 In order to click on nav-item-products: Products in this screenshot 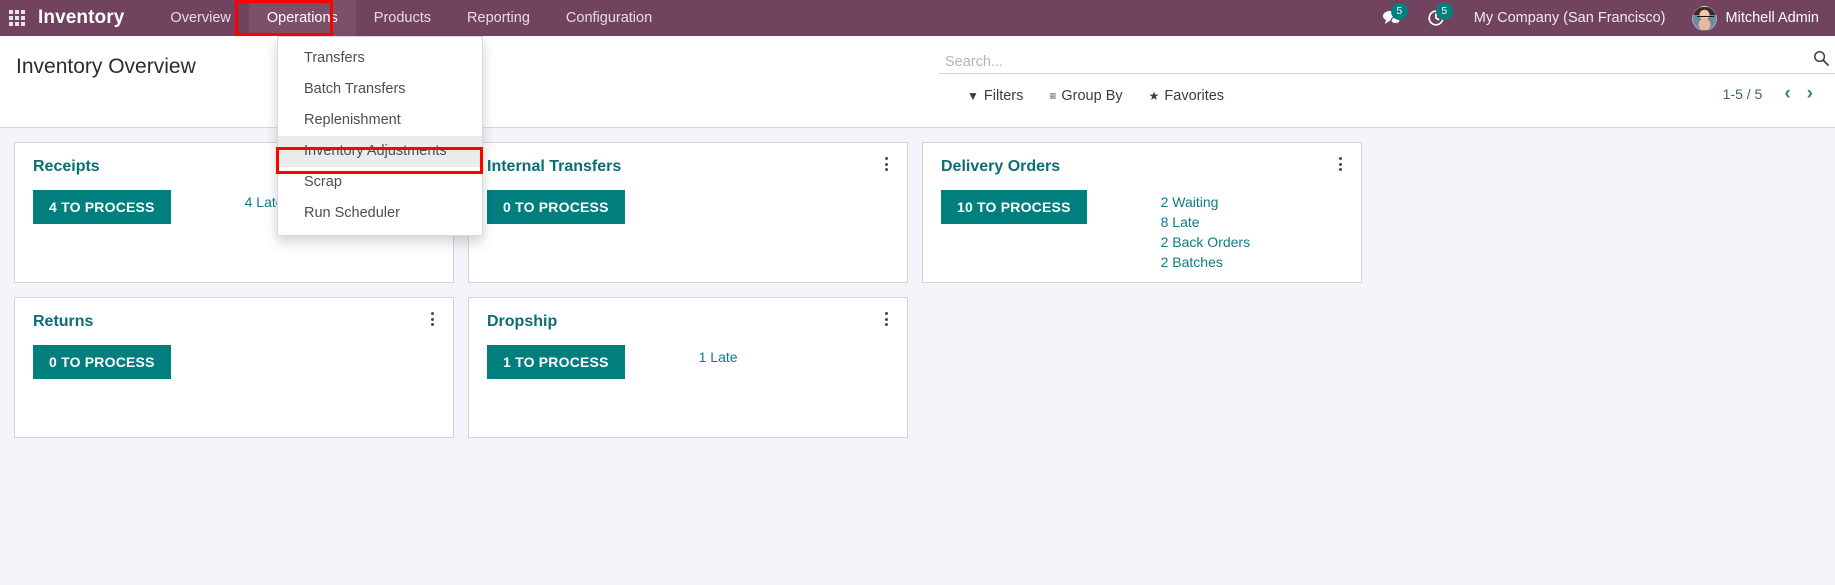, I will do `click(402, 18)`.